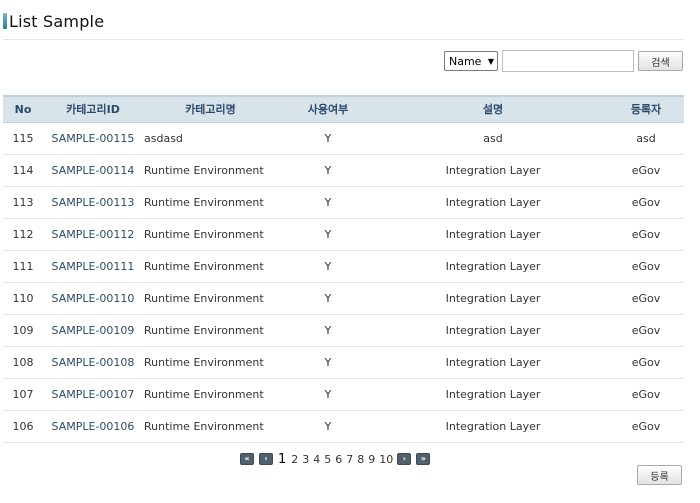 Image resolution: width=700 pixels, height=503 pixels. I want to click on page-title: List Sample, so click(57, 21).